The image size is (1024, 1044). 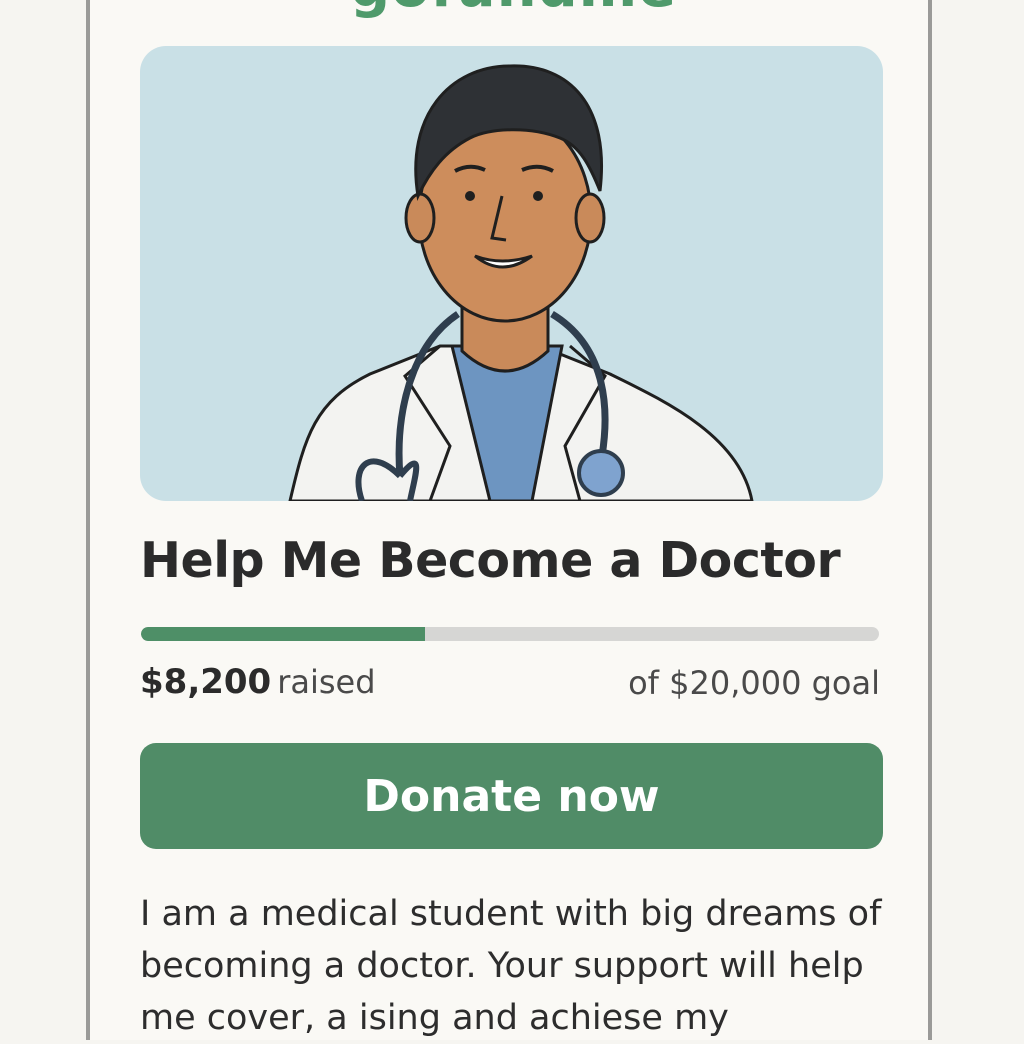 What do you see at coordinates (510, 634) in the screenshot?
I see `donation-progress-bar` at bounding box center [510, 634].